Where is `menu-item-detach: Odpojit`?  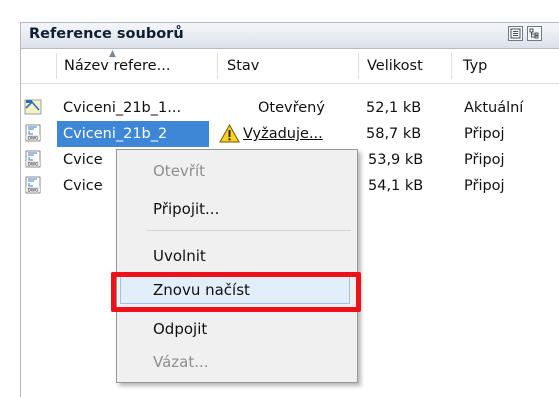
menu-item-detach: Odpojit is located at coordinates (180, 329).